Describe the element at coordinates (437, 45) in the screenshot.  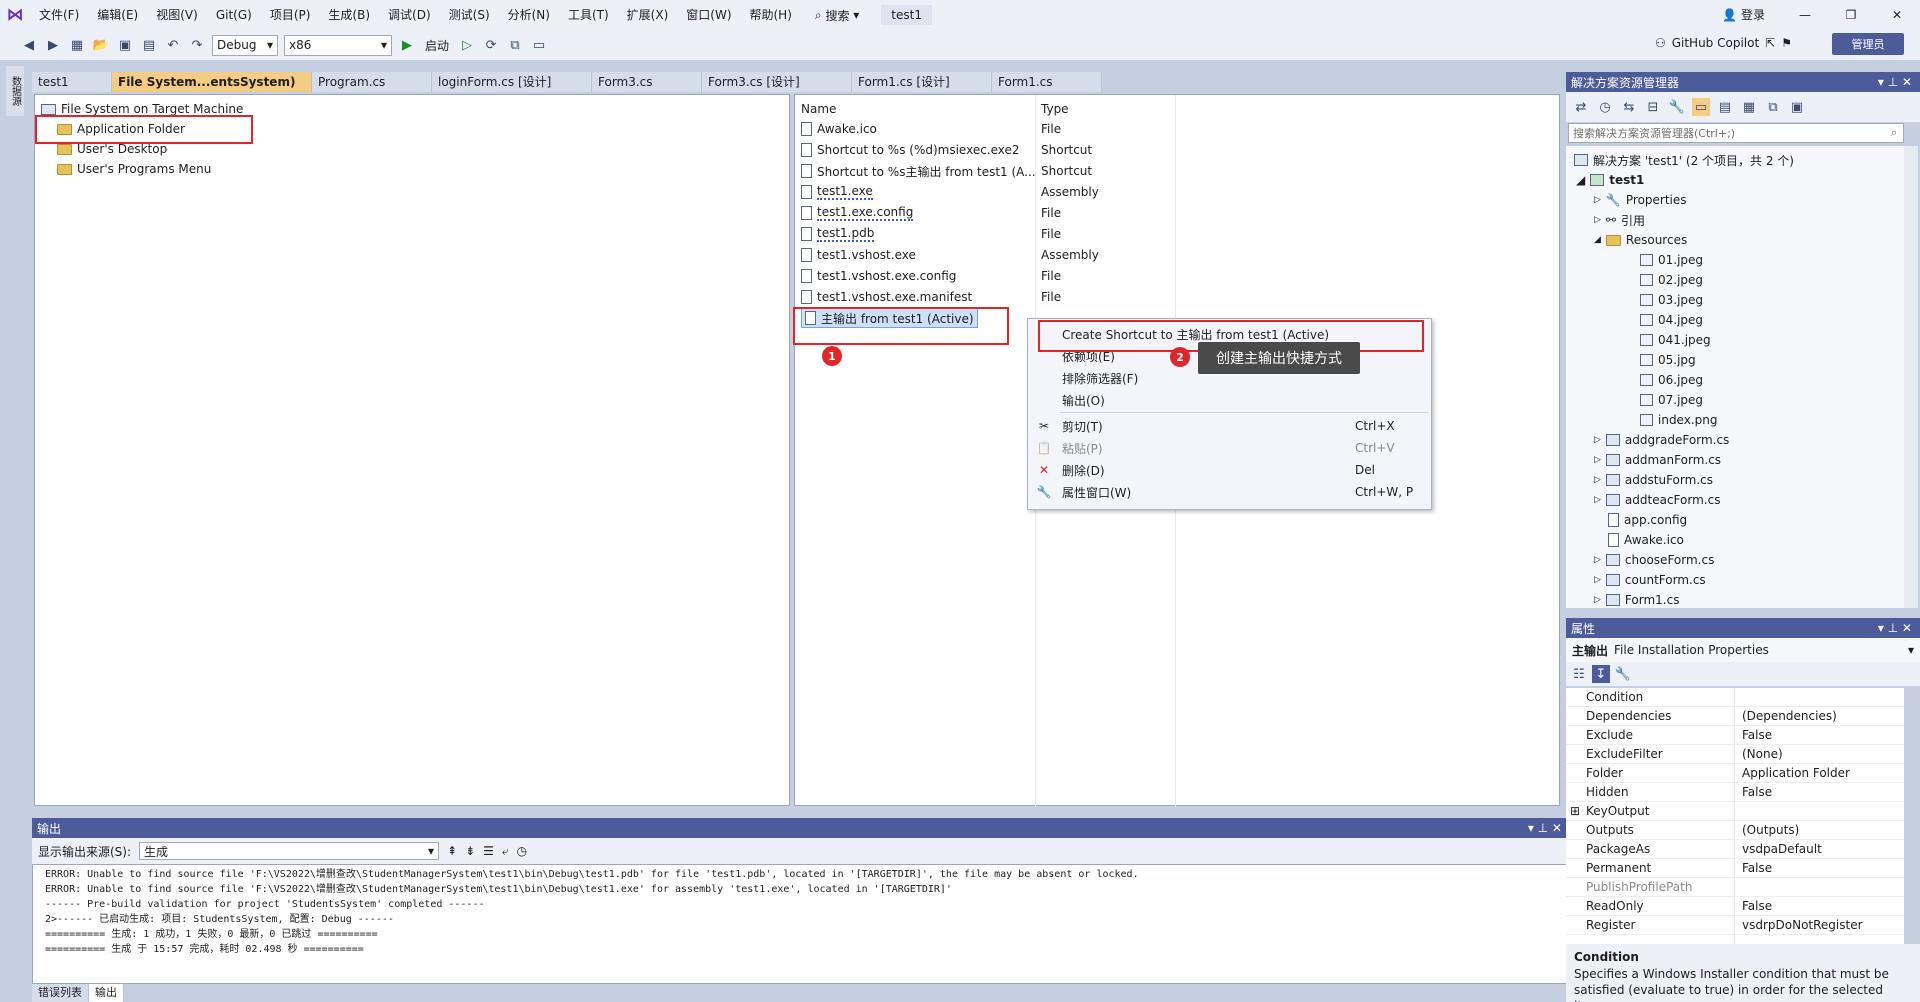
I see `start-button: 启动` at that location.